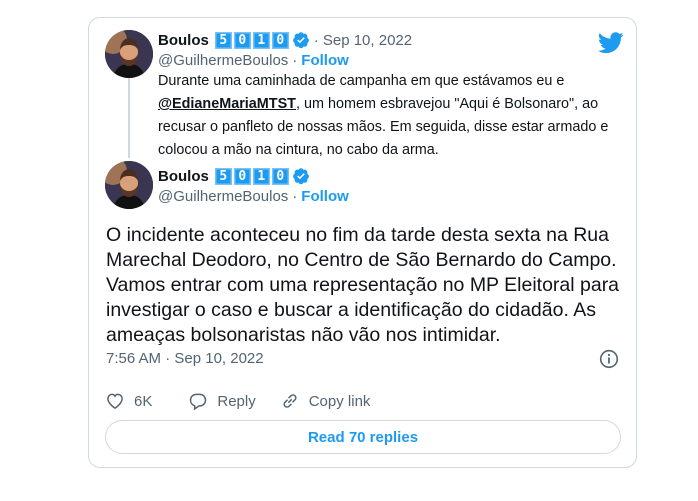 The height and width of the screenshot is (501, 698). What do you see at coordinates (128, 401) in the screenshot?
I see `like-button: 6K` at bounding box center [128, 401].